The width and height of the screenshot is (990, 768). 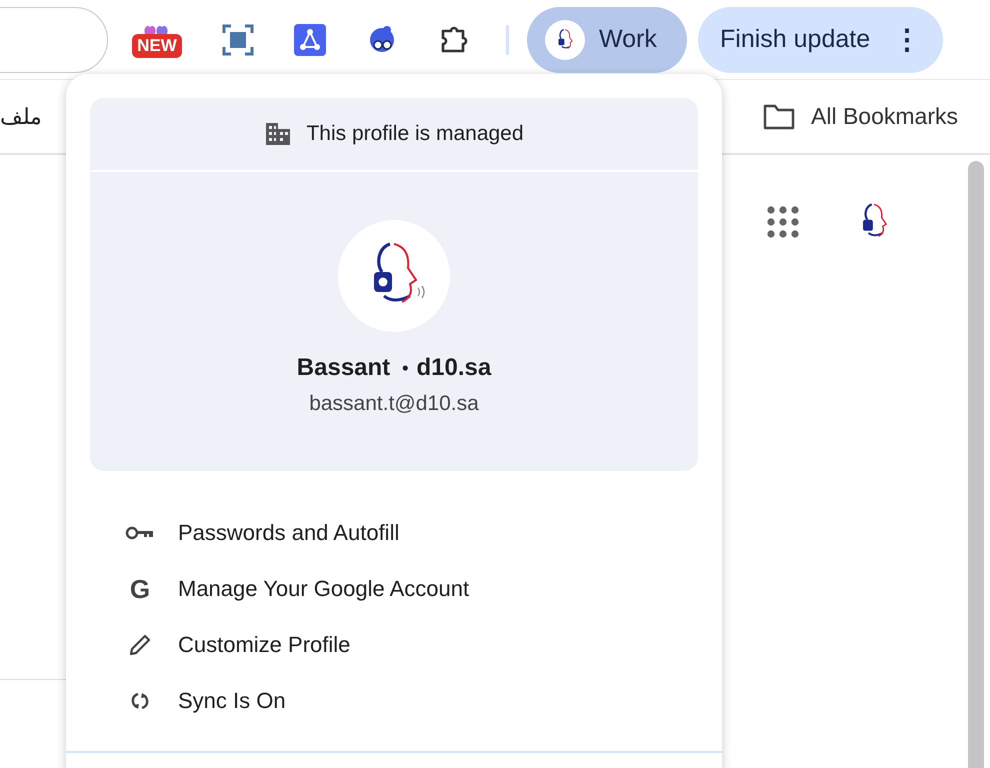 I want to click on profile-domain: d10.sa, so click(x=454, y=368).